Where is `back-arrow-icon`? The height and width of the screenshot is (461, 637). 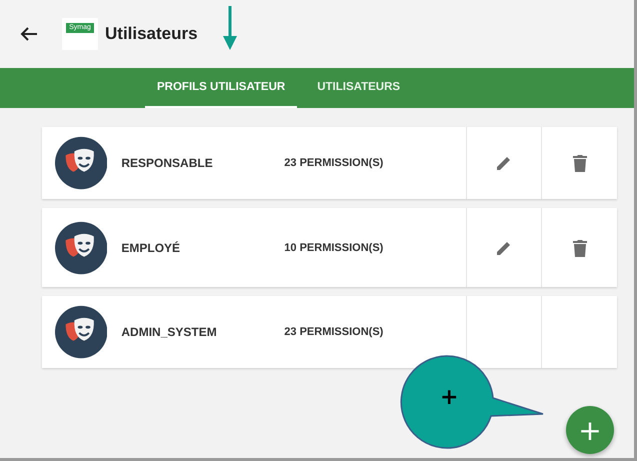 back-arrow-icon is located at coordinates (29, 34).